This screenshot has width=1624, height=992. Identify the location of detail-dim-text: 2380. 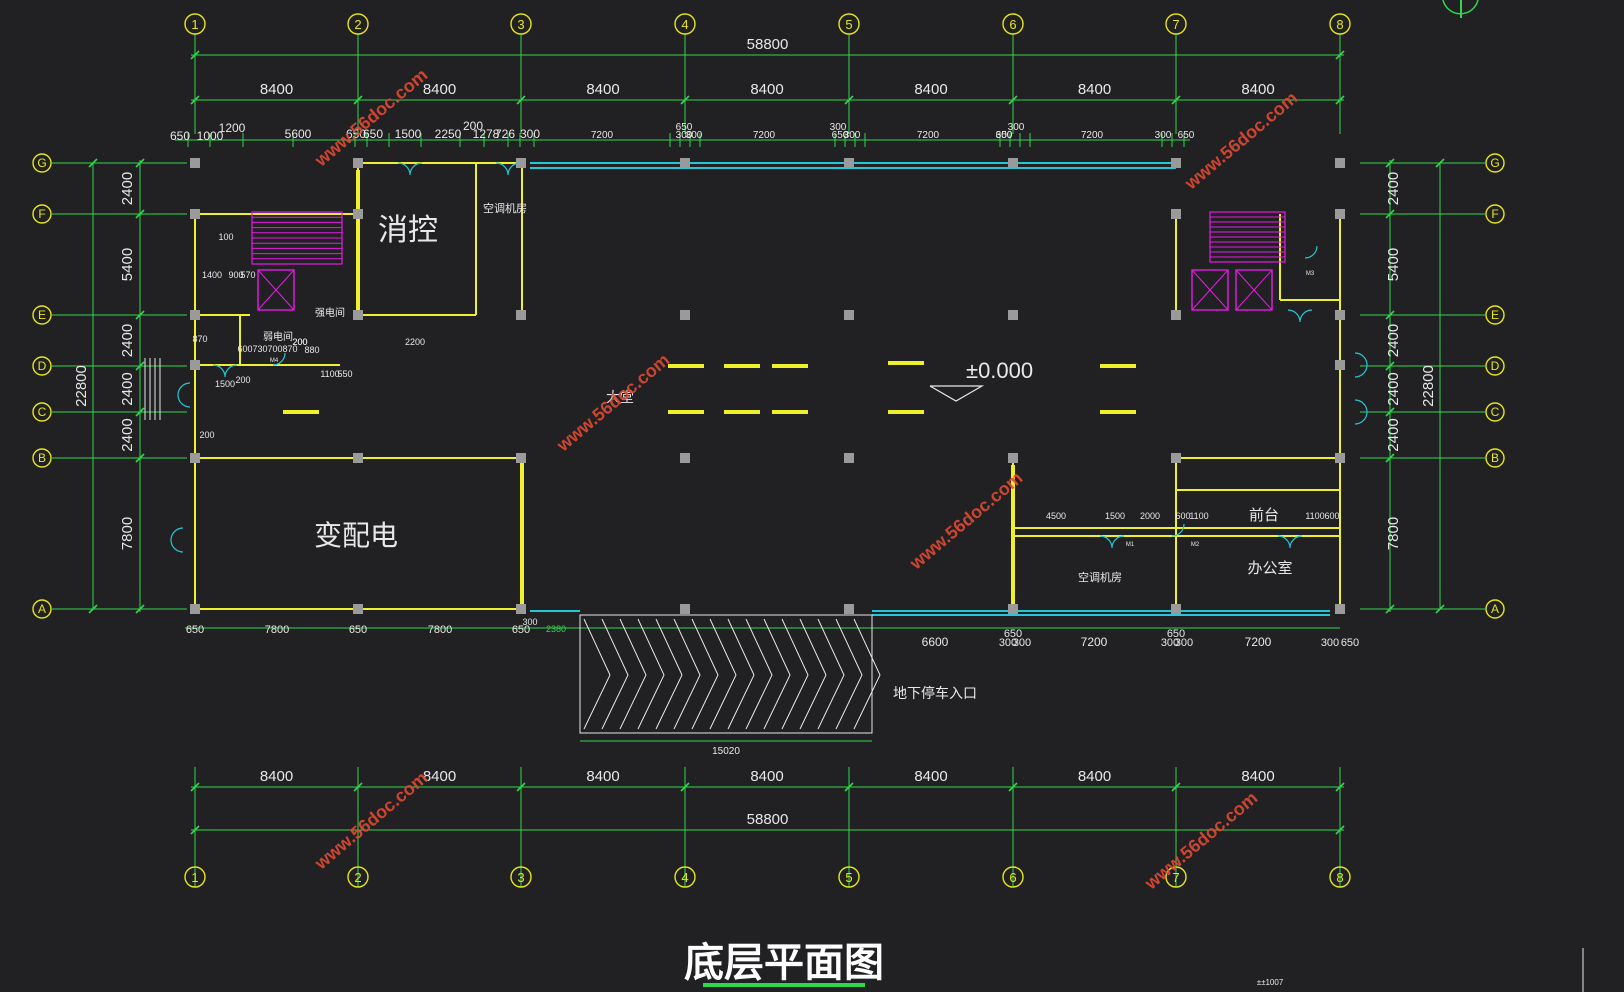
(556, 629).